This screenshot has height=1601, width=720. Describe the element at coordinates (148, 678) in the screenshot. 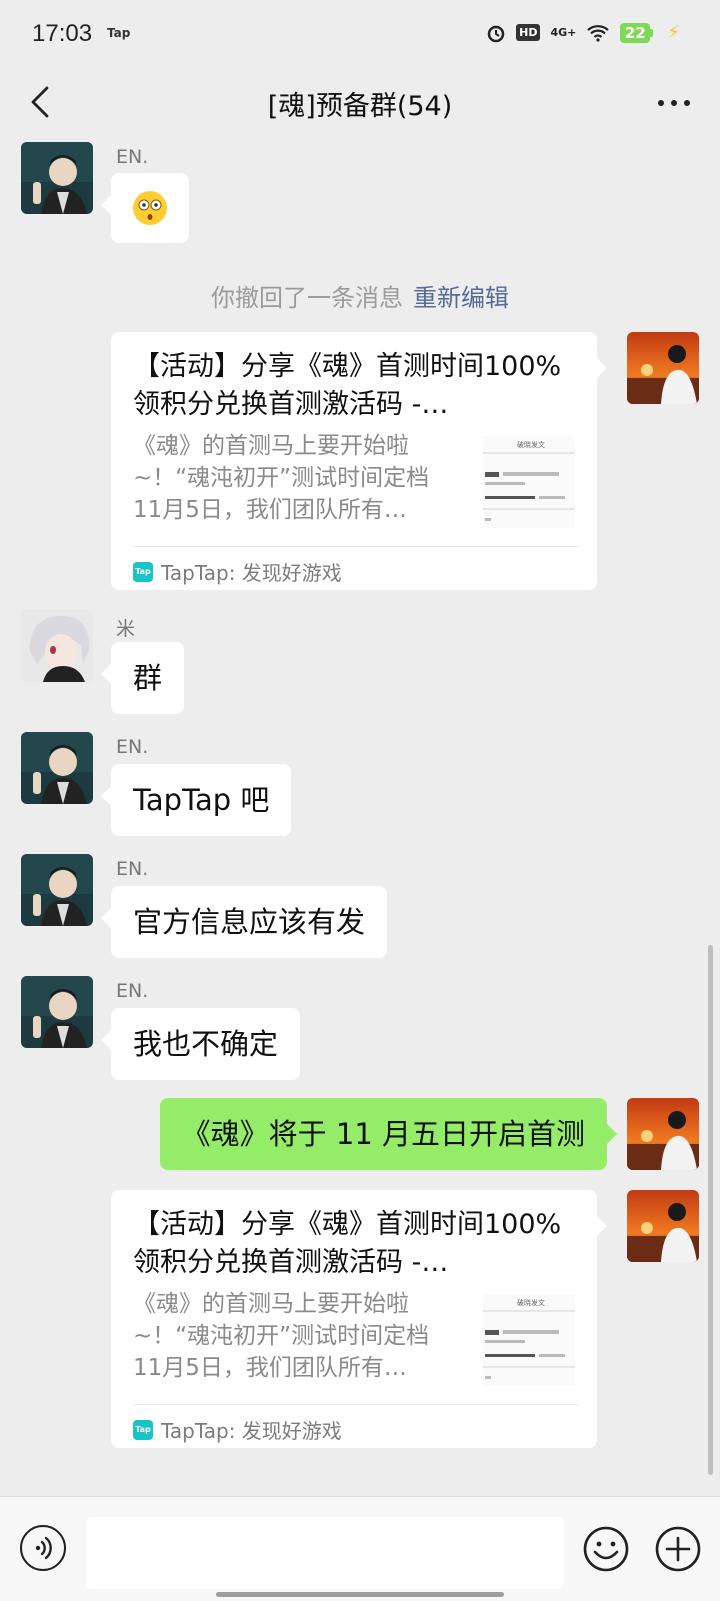

I see `message-text: 群` at that location.